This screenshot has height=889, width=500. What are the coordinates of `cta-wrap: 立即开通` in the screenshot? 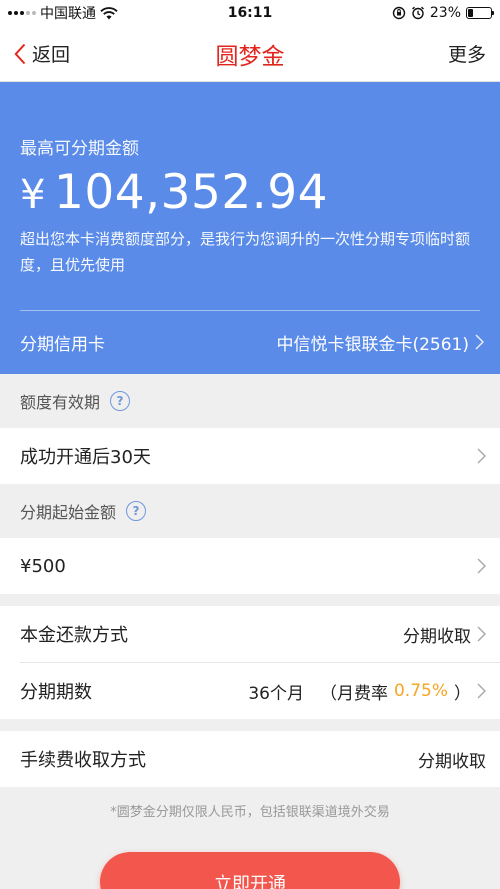 It's located at (250, 870).